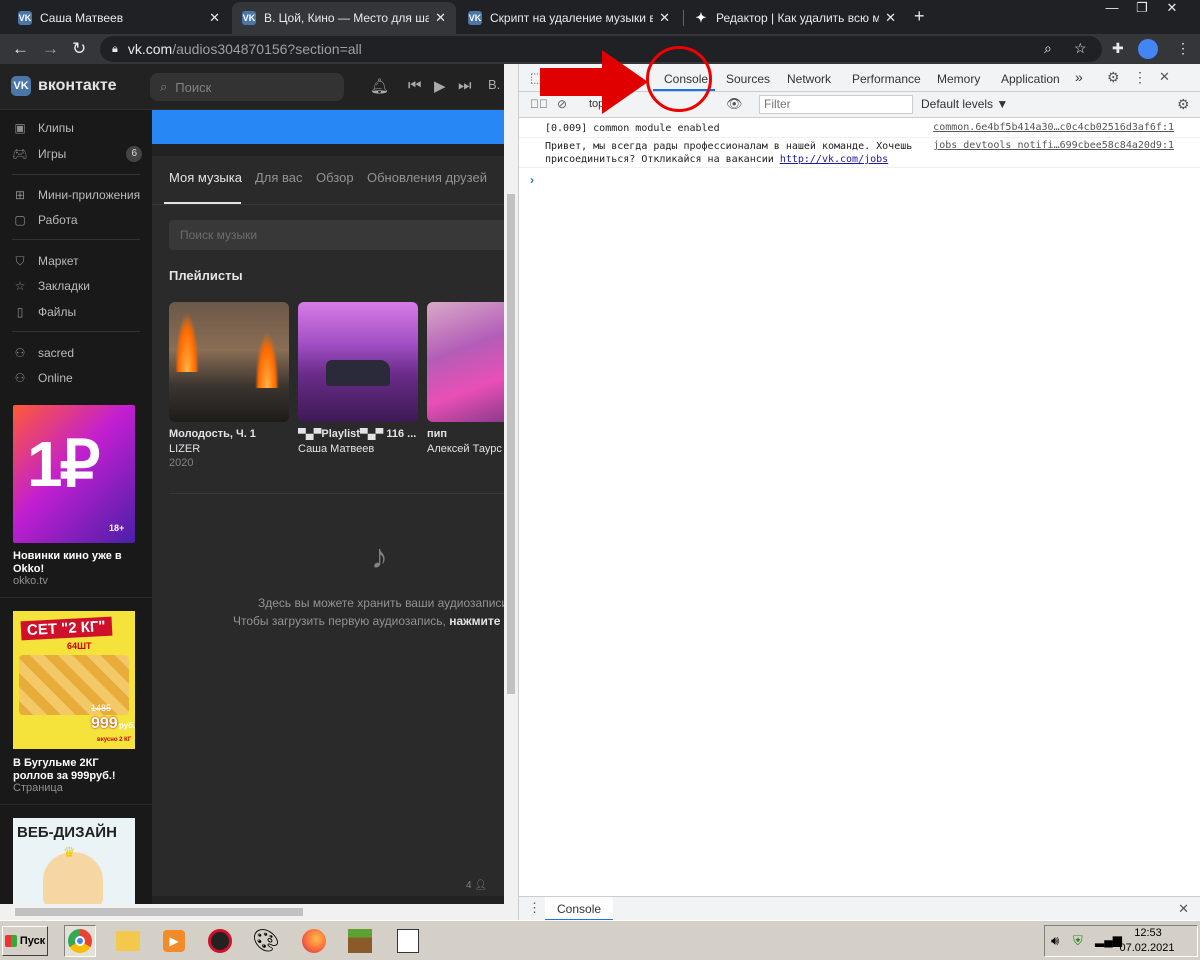 This screenshot has height=960, width=1200. I want to click on tab-friends-updates: Обновления друзей, so click(427, 177).